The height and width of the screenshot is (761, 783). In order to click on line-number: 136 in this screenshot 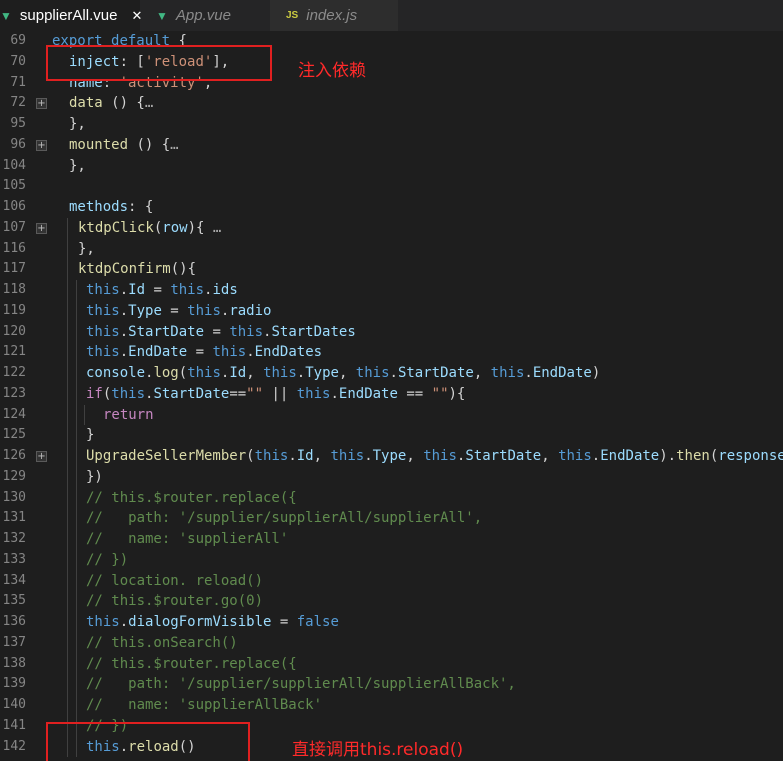, I will do `click(14, 621)`.